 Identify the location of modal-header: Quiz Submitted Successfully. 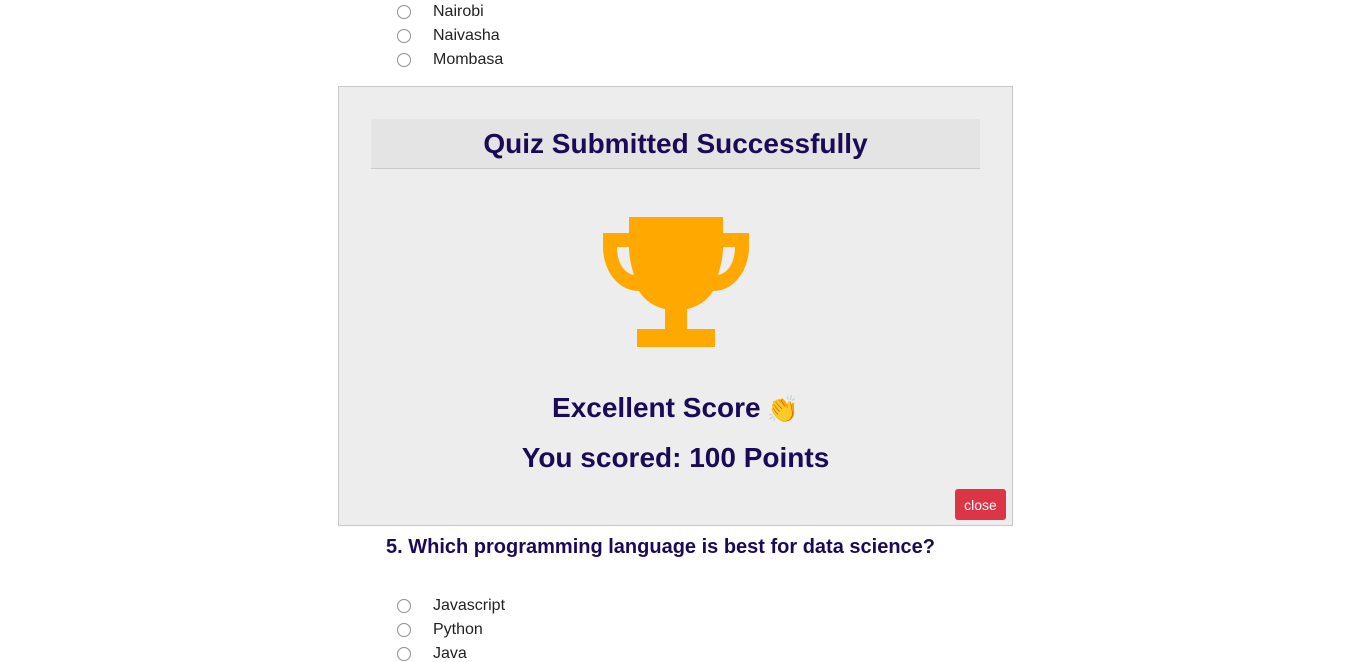
(675, 144).